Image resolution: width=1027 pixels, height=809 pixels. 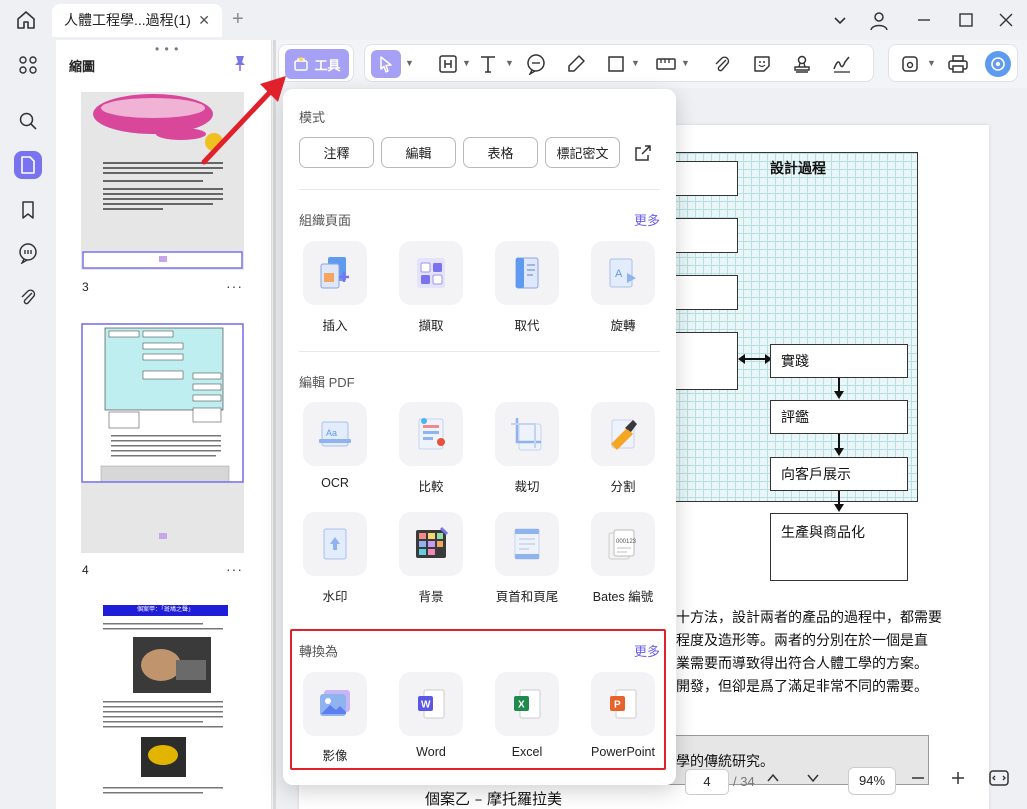 What do you see at coordinates (925, 21) in the screenshot?
I see `minimize-icon` at bounding box center [925, 21].